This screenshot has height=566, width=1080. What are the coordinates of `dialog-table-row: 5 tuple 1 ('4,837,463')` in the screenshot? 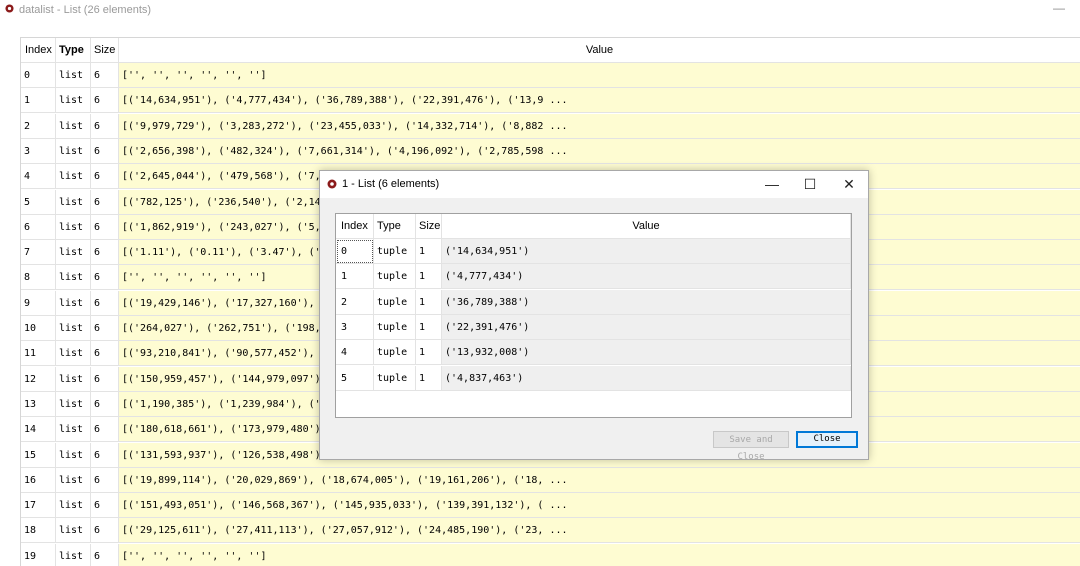 It's located at (593, 378).